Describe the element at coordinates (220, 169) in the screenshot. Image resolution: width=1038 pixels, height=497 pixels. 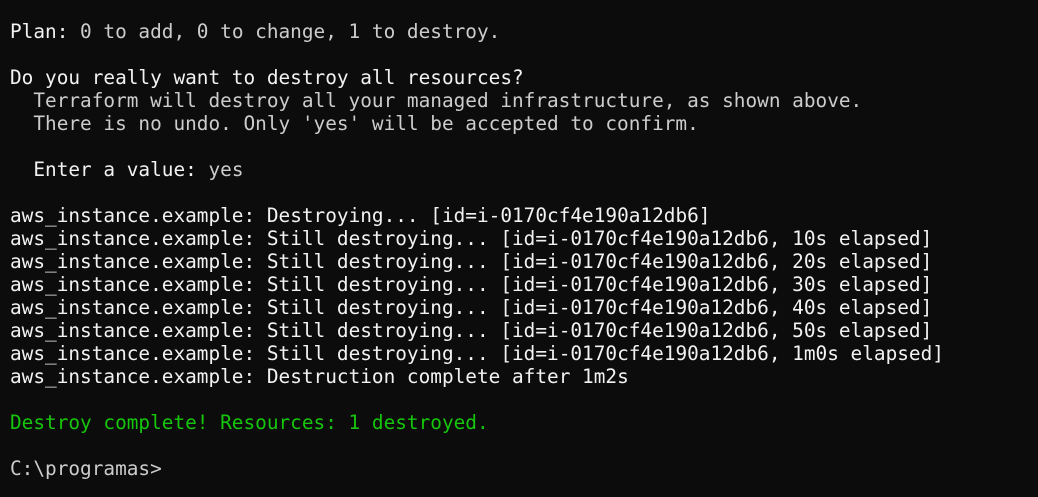
I see `enter-value-input: yes` at that location.